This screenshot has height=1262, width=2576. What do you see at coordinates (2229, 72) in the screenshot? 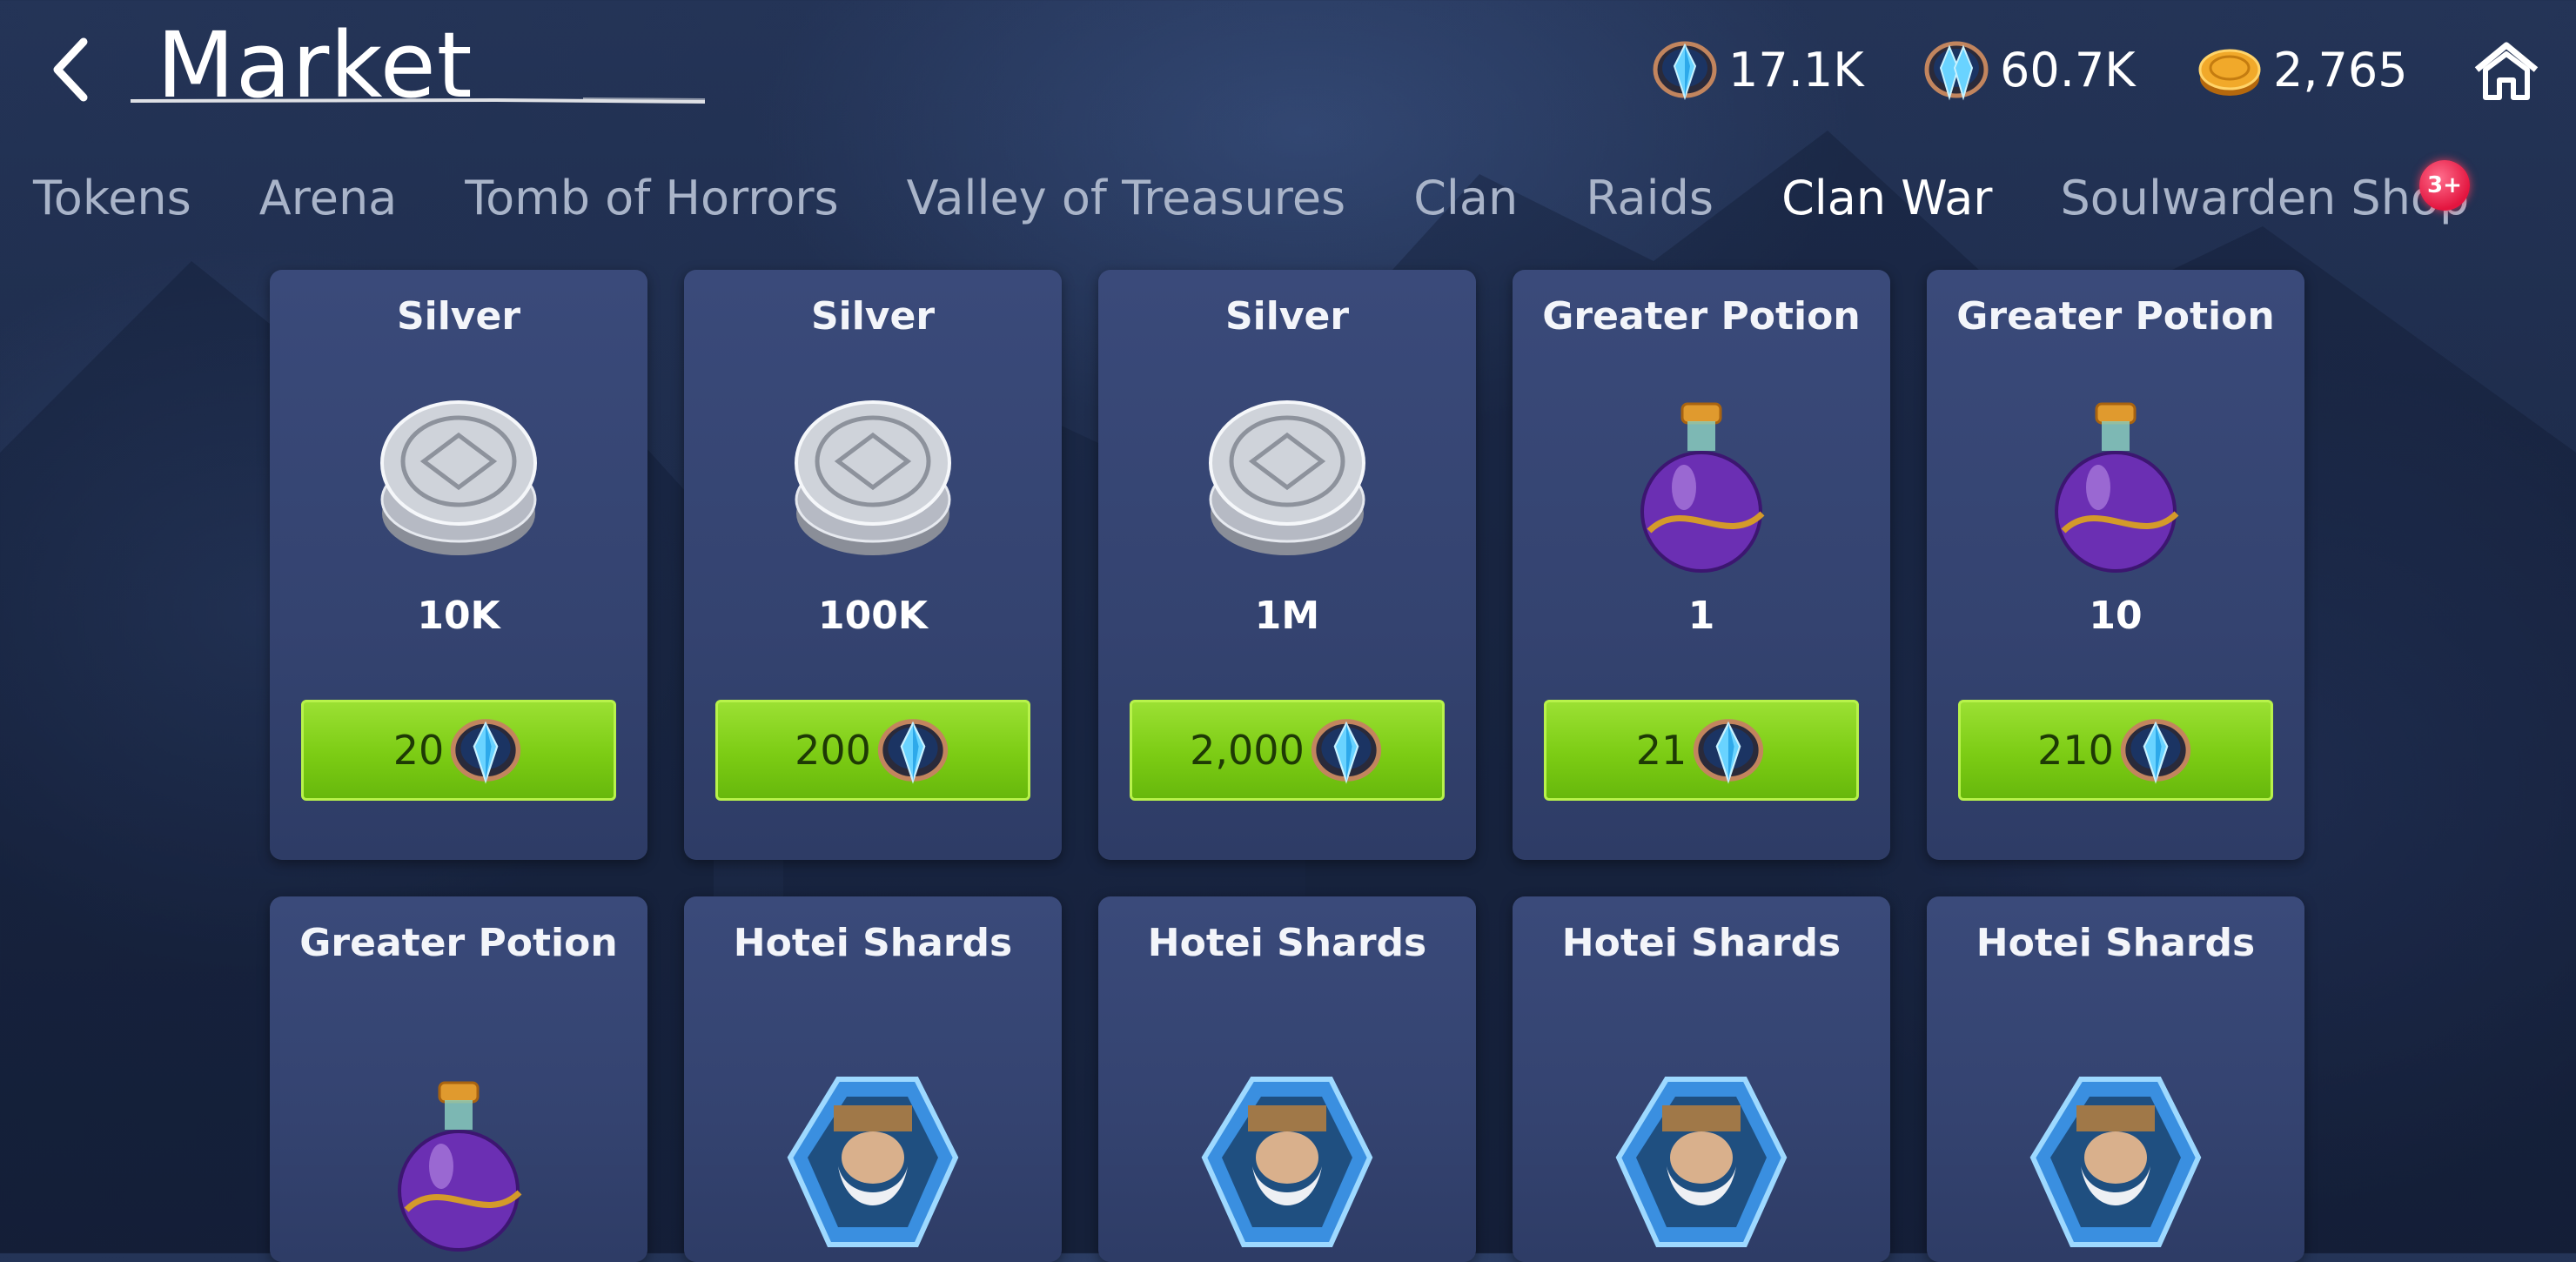
I see `gold-coin-icon` at bounding box center [2229, 72].